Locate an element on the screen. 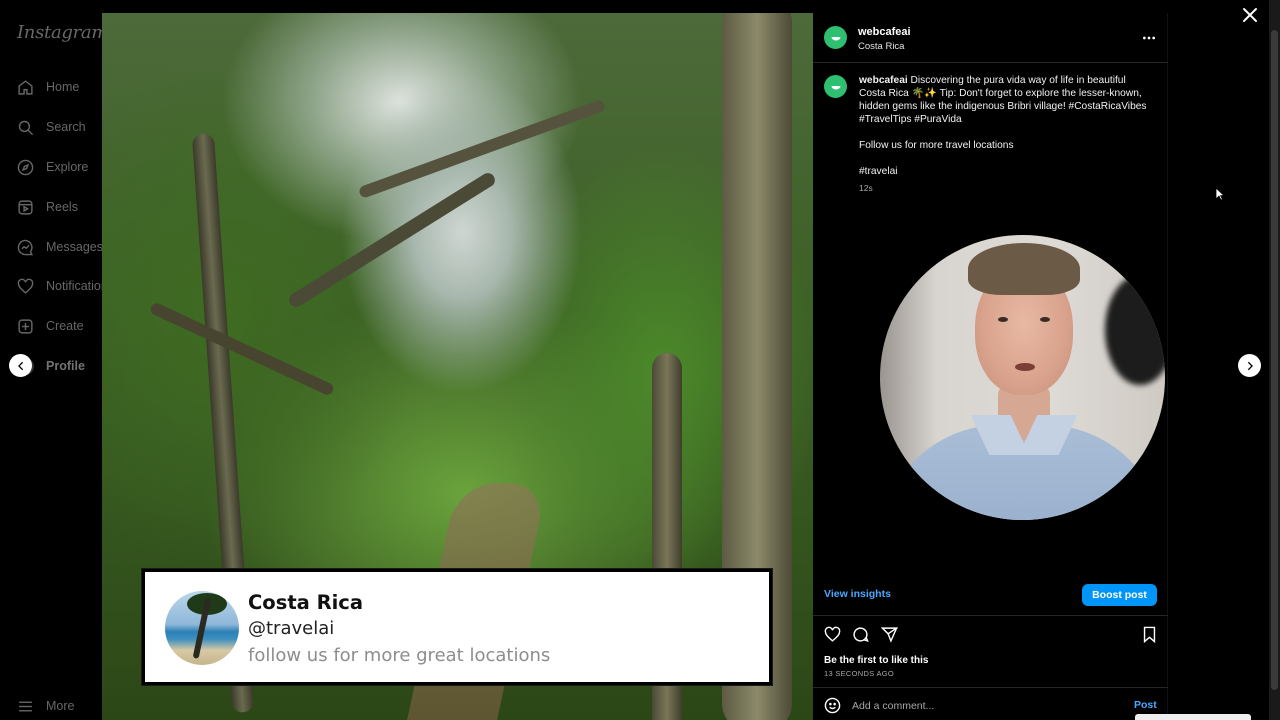 Image resolution: width=1280 pixels, height=720 pixels. sidebar-item-home: Home is located at coordinates (48, 87).